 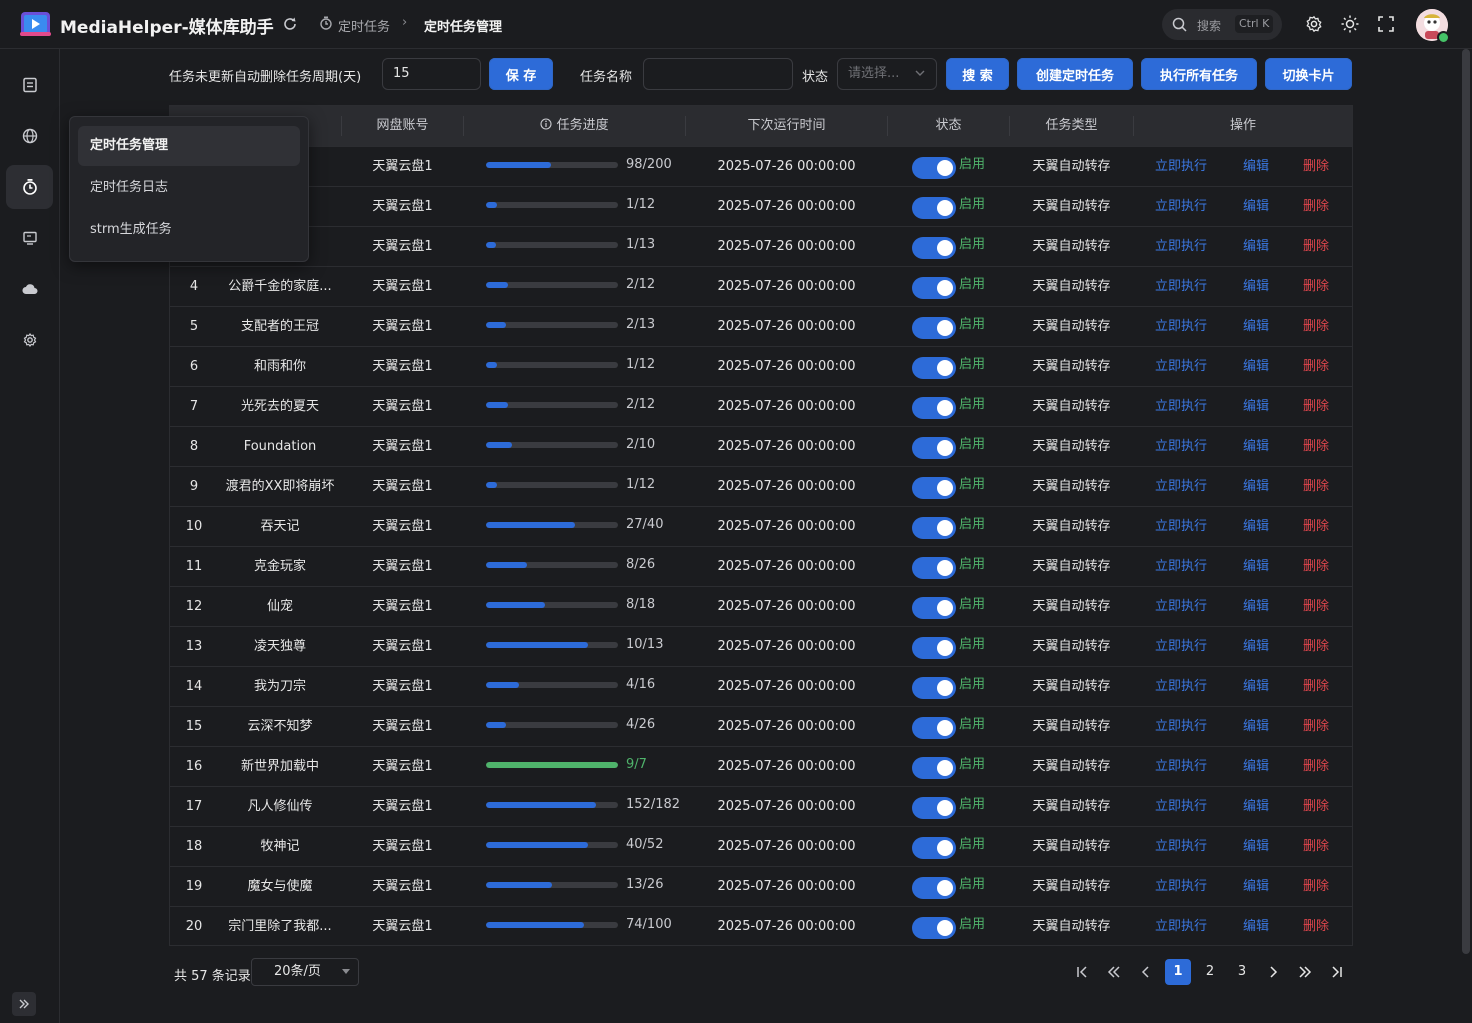 What do you see at coordinates (718, 74) in the screenshot?
I see `task-name-input` at bounding box center [718, 74].